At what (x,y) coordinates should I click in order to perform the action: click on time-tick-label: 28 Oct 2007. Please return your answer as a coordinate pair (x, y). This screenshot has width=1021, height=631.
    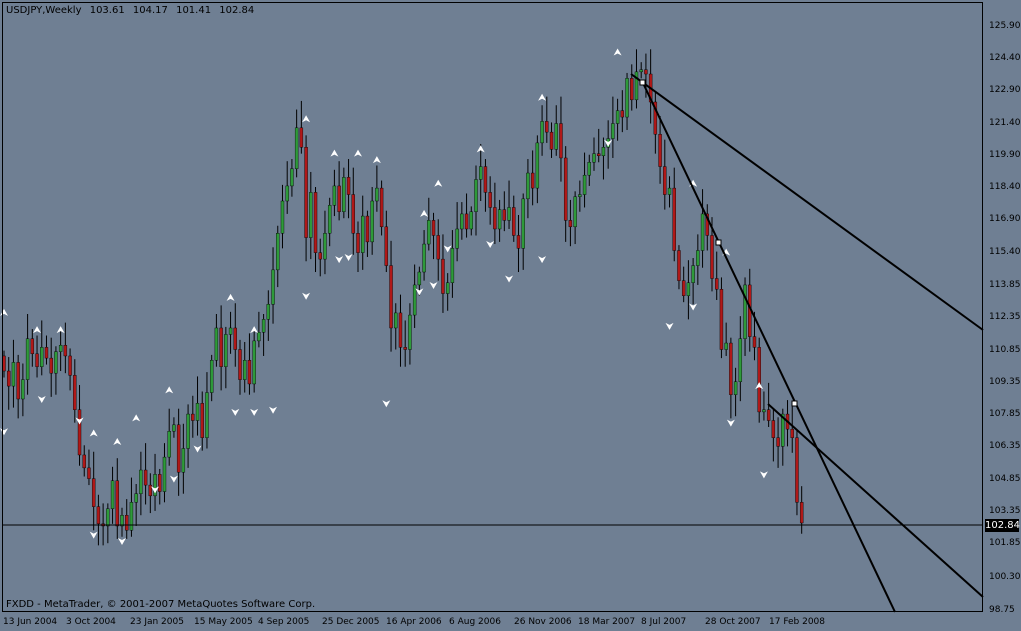
    Looking at the image, I should click on (733, 622).